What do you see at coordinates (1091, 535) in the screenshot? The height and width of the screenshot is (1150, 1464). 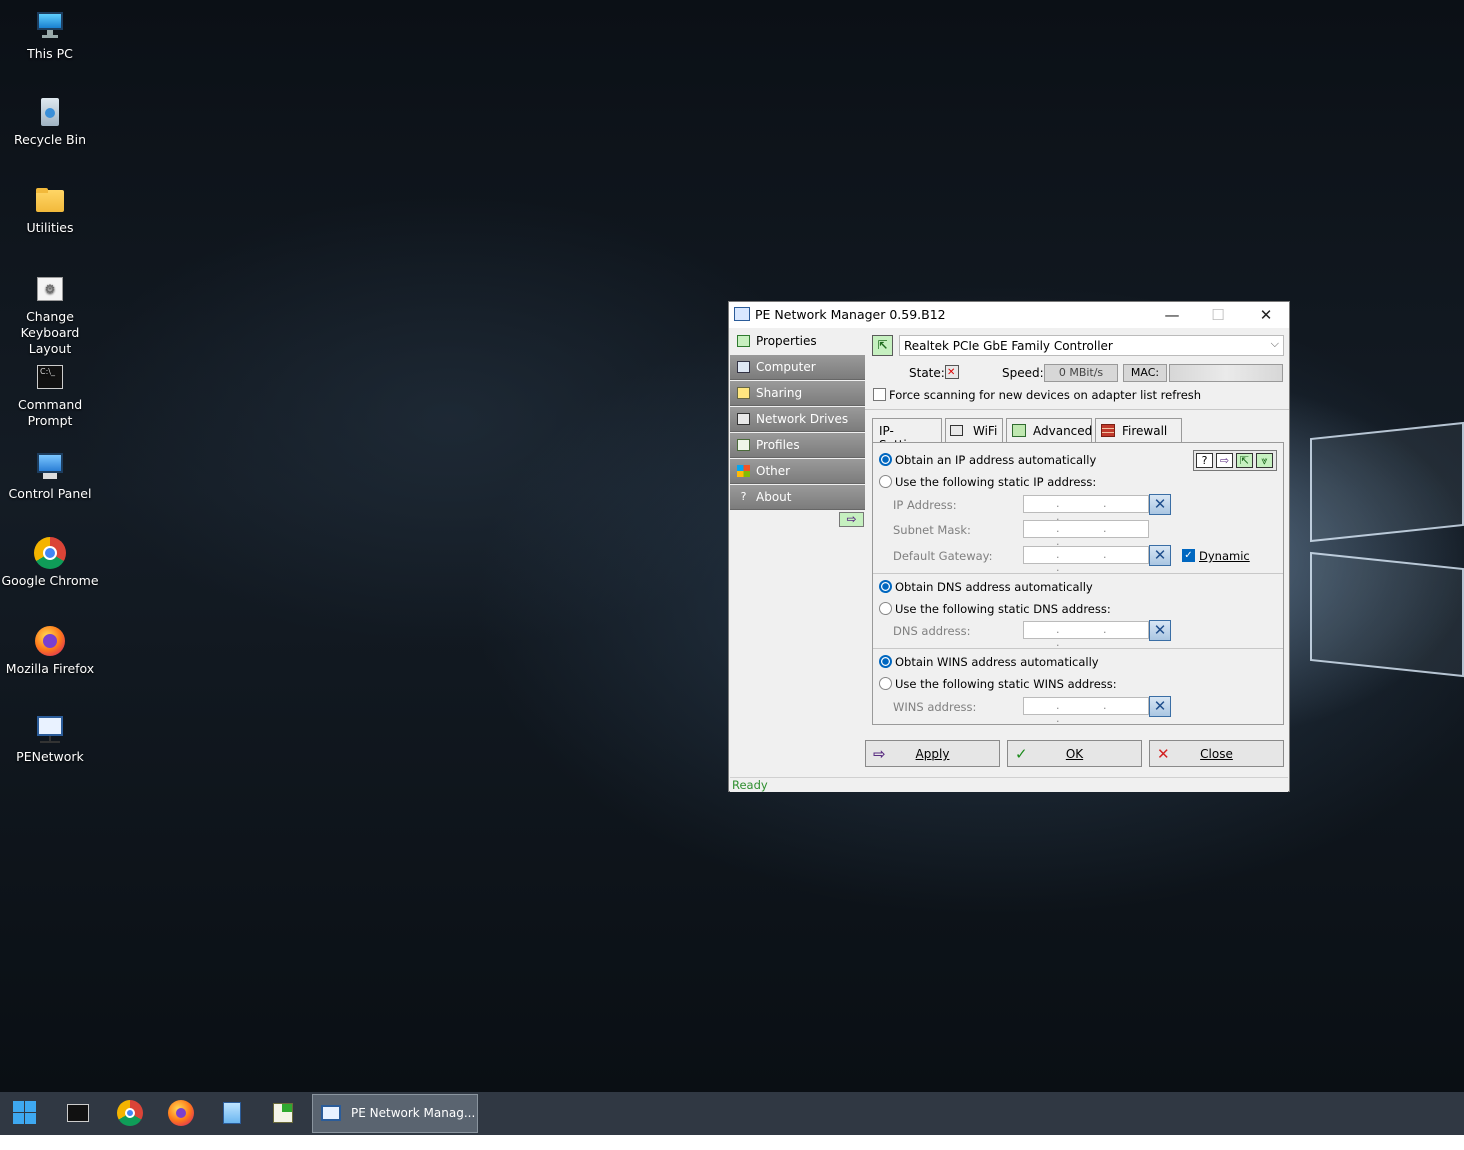 I see `subnet-dots: . . .` at bounding box center [1091, 535].